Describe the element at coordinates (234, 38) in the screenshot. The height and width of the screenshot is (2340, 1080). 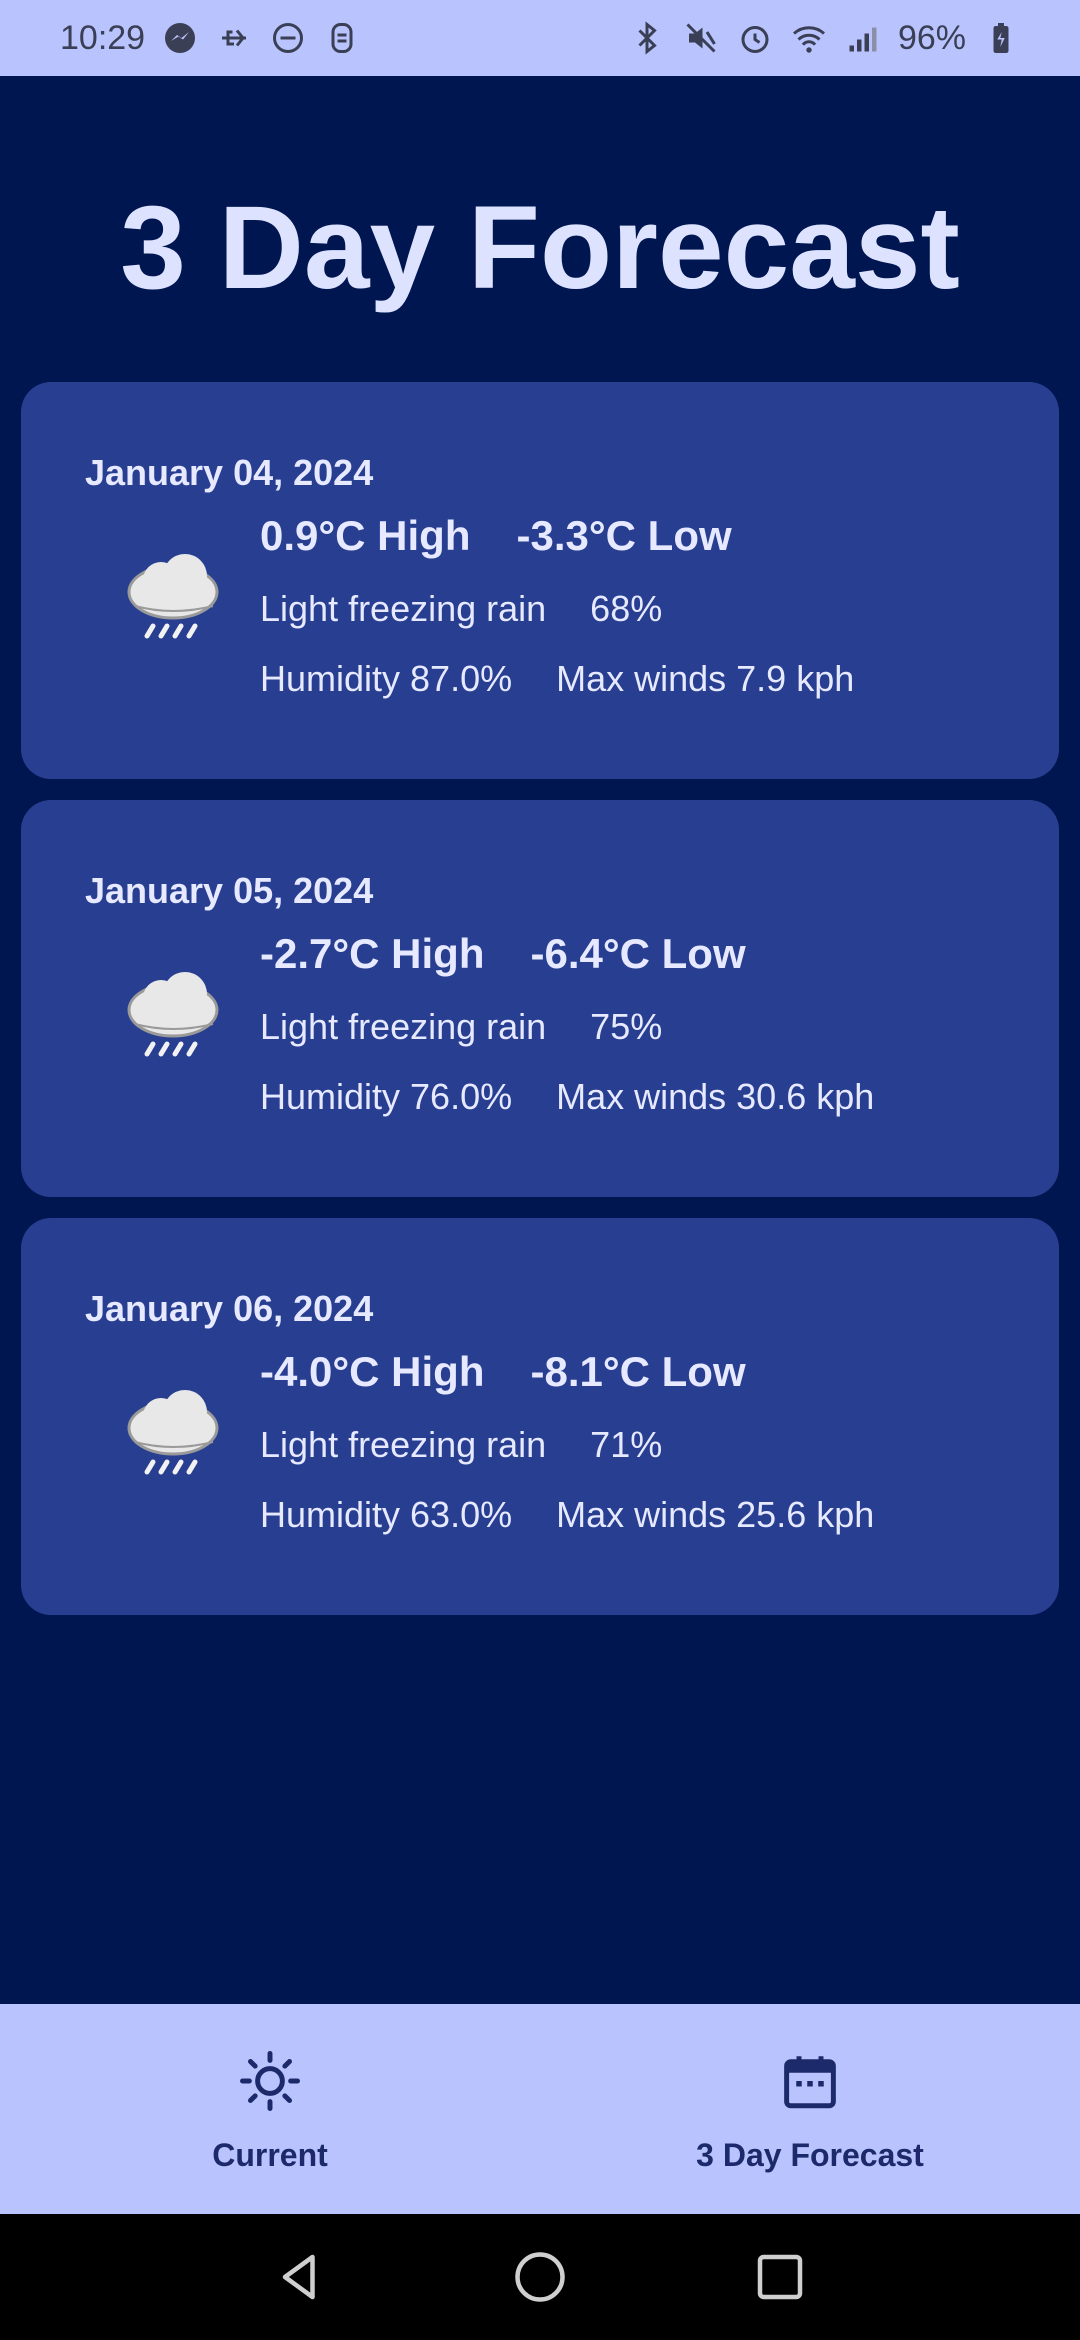
I see `usb-icon` at that location.